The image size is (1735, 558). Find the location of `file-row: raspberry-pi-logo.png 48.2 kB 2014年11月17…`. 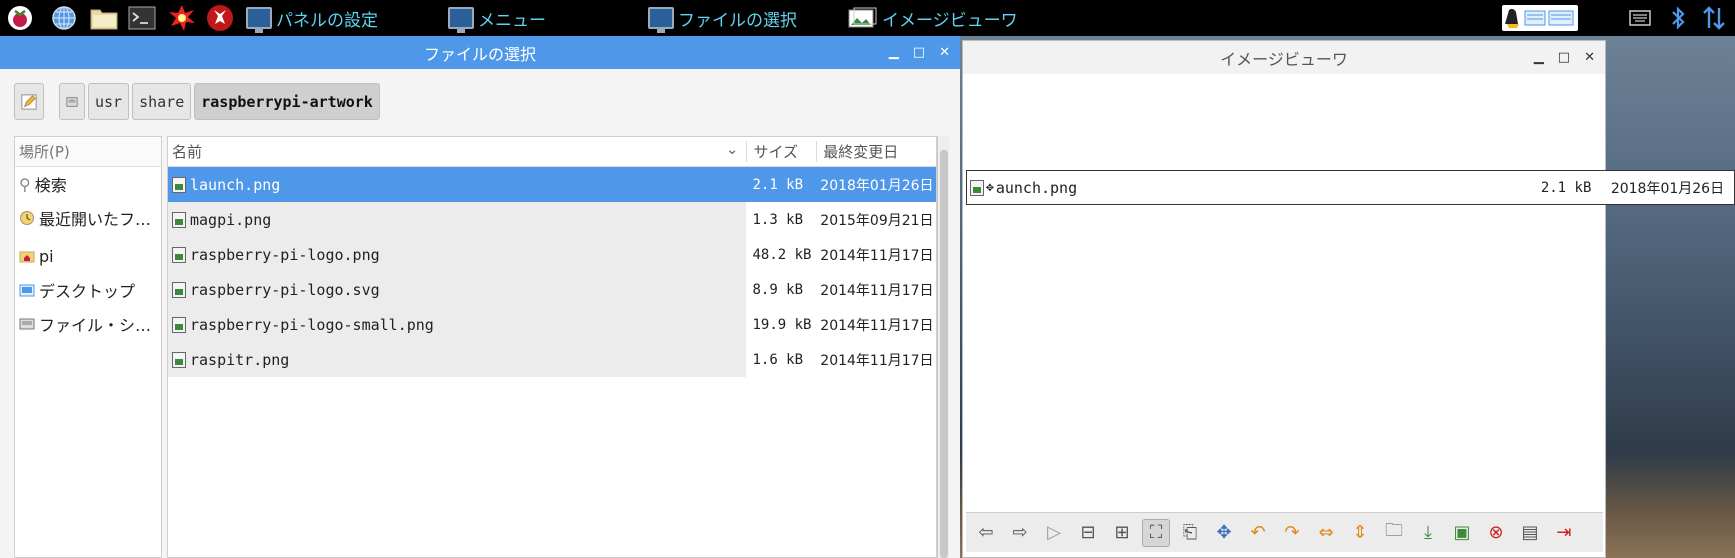

file-row: raspberry-pi-logo.png 48.2 kB 2014年11月17… is located at coordinates (552, 254).